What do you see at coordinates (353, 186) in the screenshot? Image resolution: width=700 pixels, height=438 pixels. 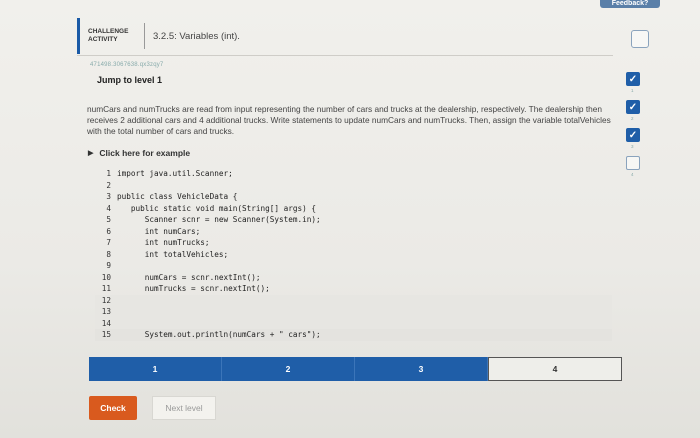 I see `code-line: 2` at bounding box center [353, 186].